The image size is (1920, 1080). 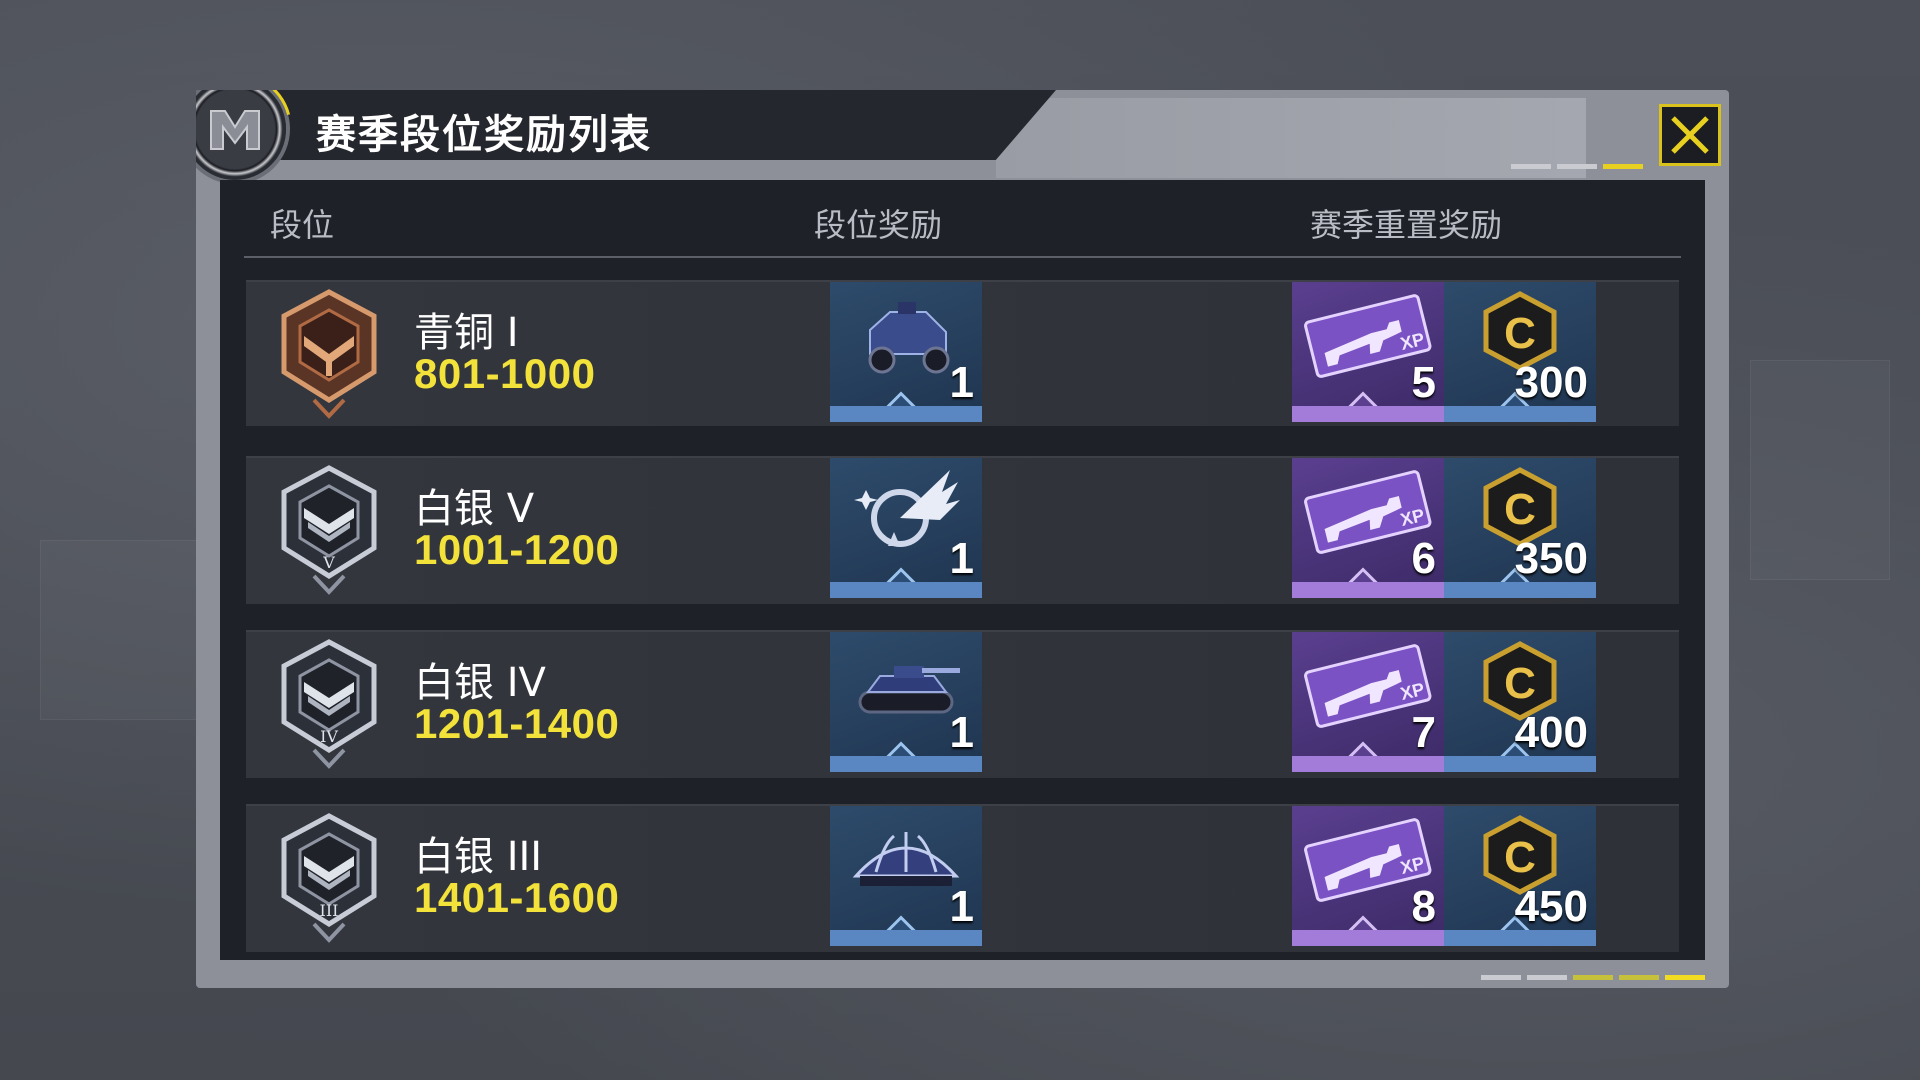 I want to click on bronze-rank-badge-icon, so click(x=329, y=354).